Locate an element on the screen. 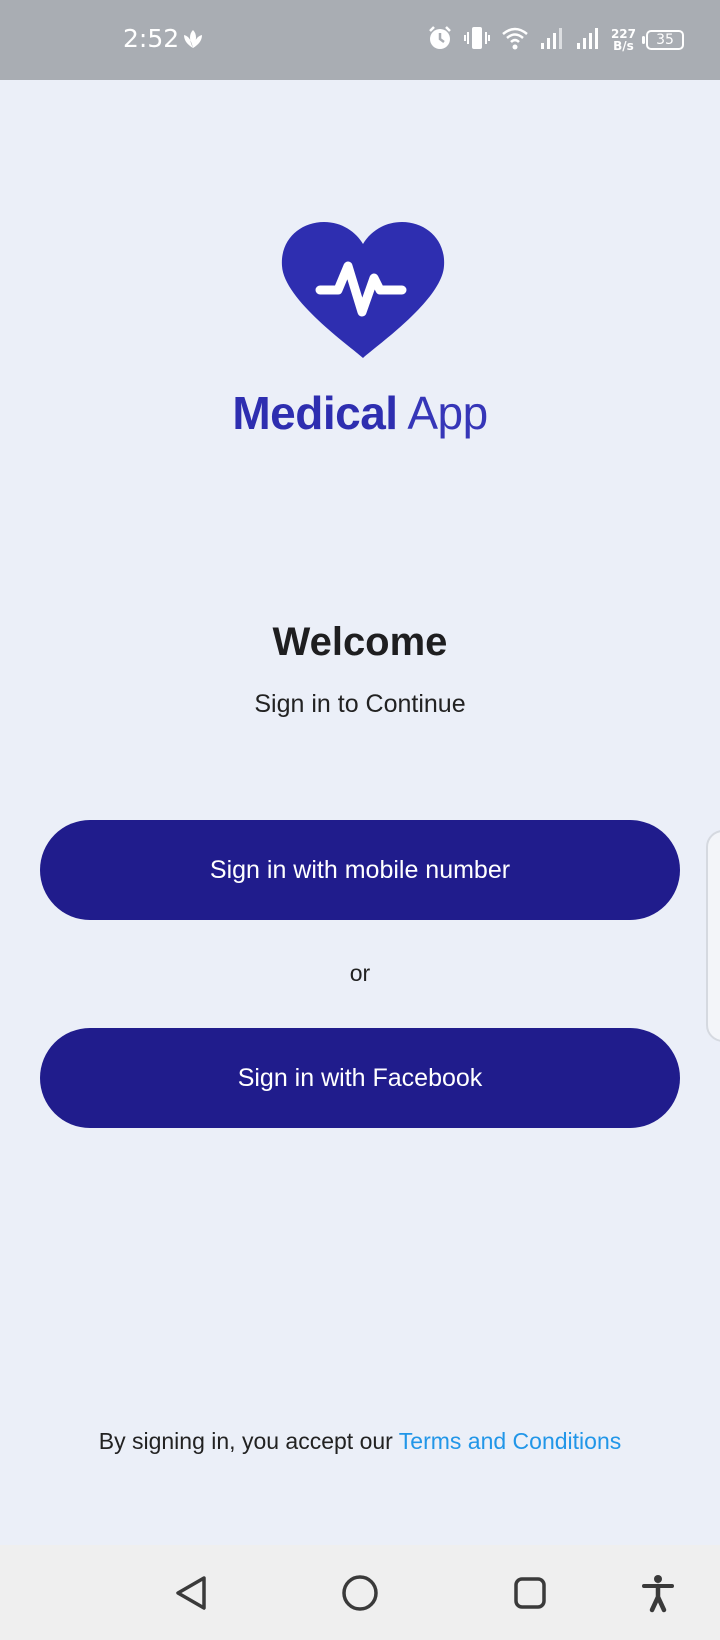  leaf-icon is located at coordinates (193, 41).